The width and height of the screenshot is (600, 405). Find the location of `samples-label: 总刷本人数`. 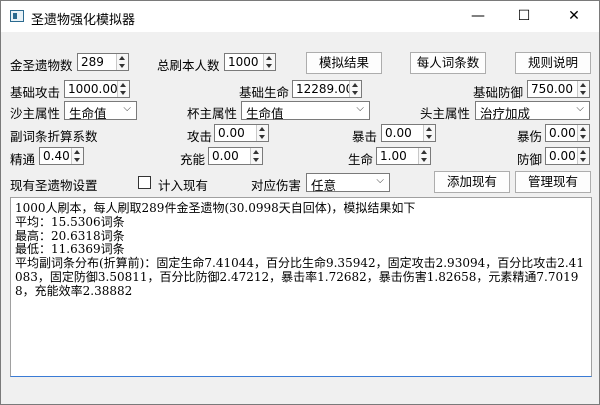

samples-label: 总刷本人数 is located at coordinates (188, 65).